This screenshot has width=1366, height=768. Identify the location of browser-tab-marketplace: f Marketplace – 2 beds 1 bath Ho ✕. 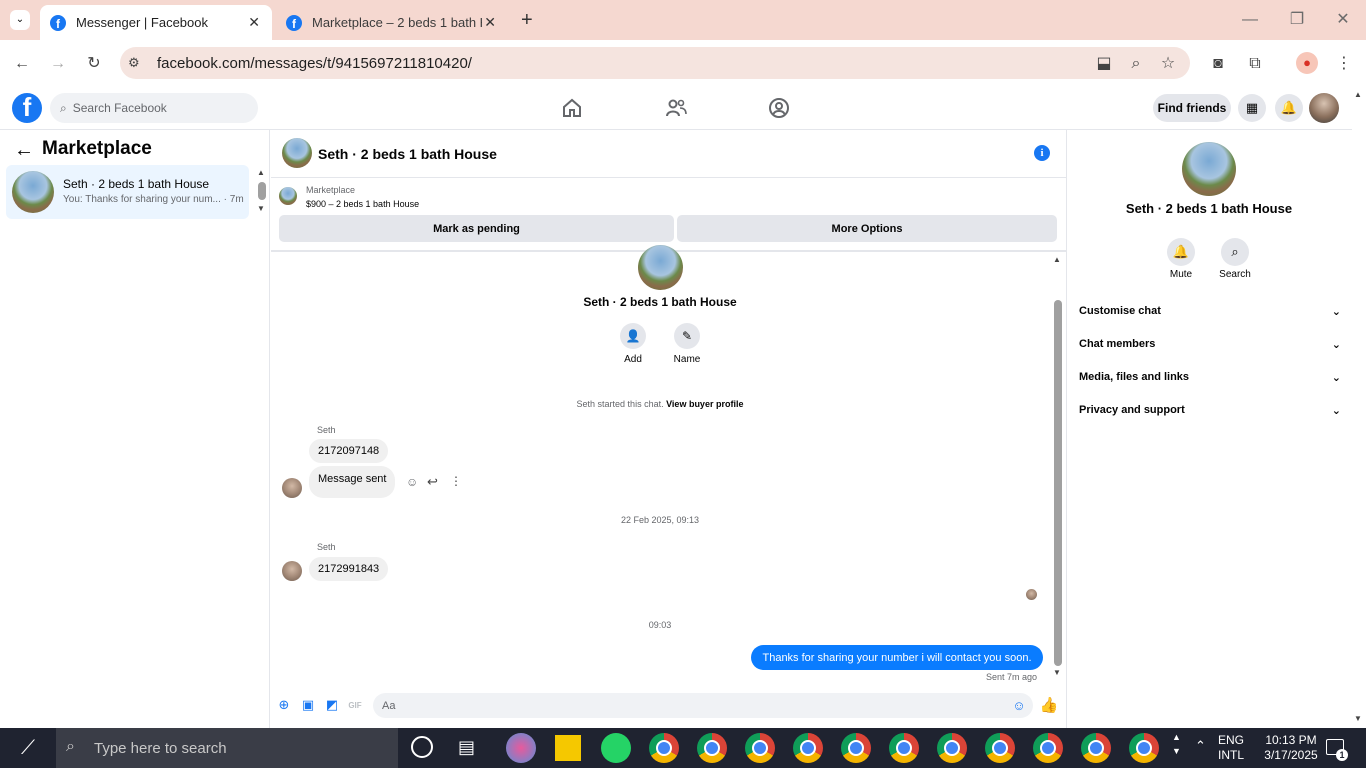
(392, 22).